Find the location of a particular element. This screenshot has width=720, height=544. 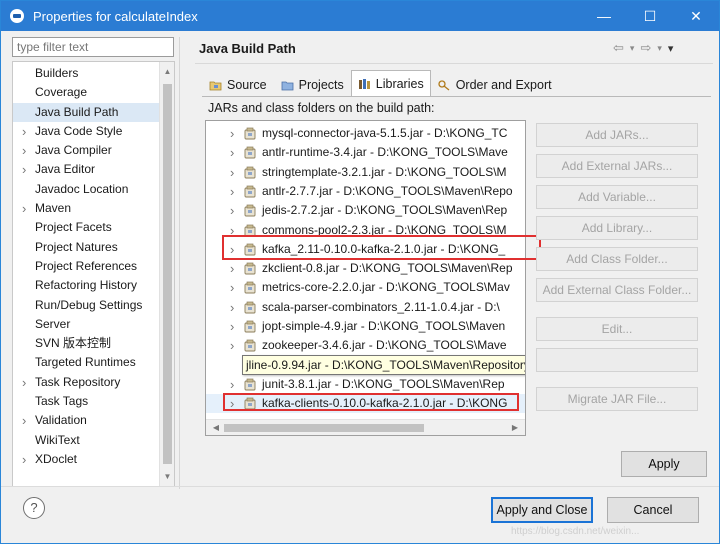

apply-and-close-button: Apply and Close is located at coordinates (542, 510).